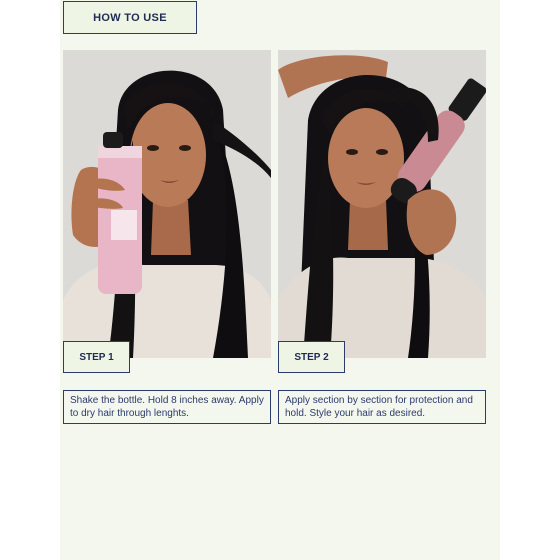 This screenshot has height=560, width=560. What do you see at coordinates (96, 357) in the screenshot?
I see `step-1-badge: STEP 1` at bounding box center [96, 357].